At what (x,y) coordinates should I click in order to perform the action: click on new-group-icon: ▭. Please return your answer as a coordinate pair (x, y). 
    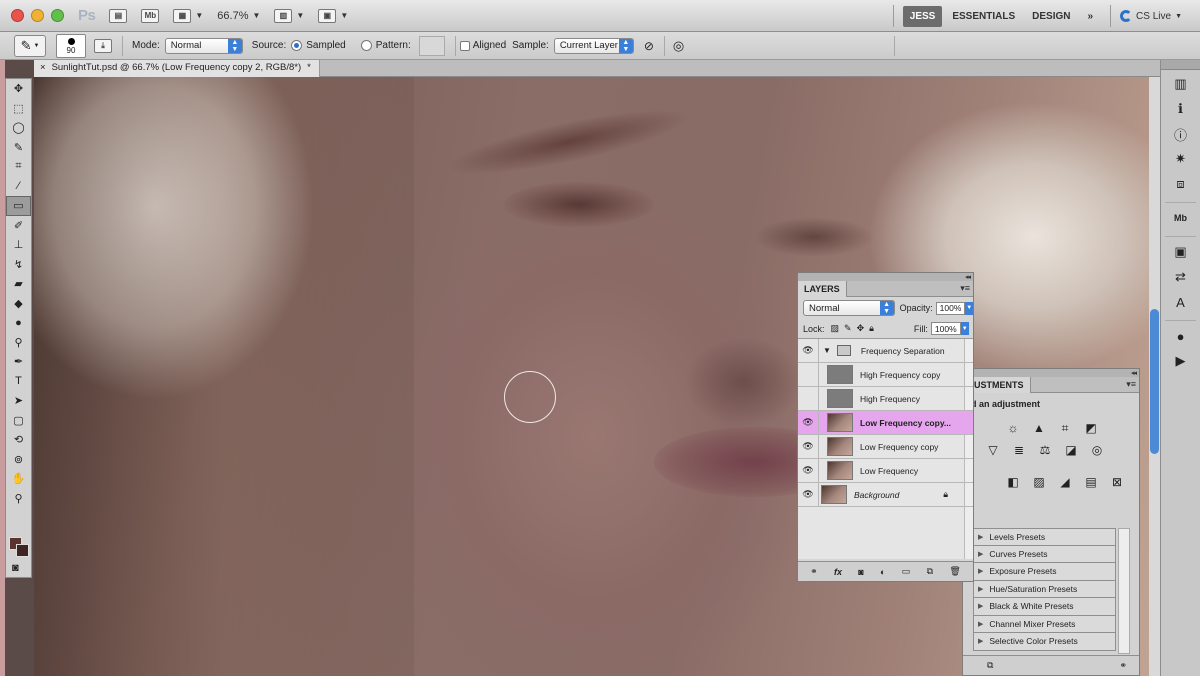
    Looking at the image, I should click on (906, 571).